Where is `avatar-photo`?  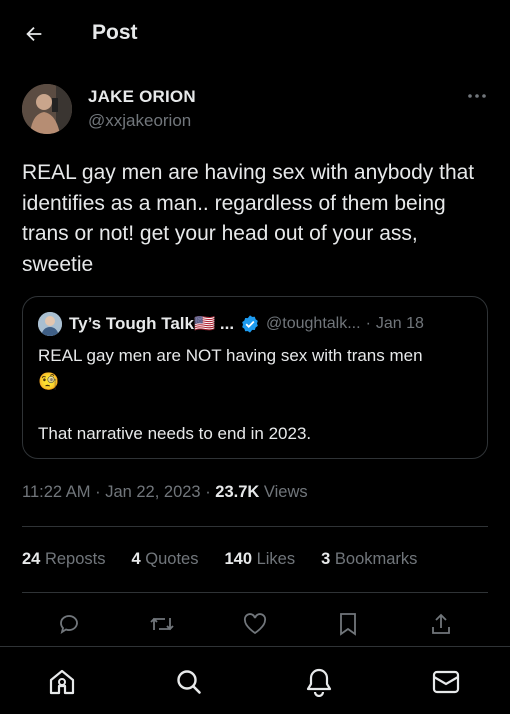 avatar-photo is located at coordinates (47, 109).